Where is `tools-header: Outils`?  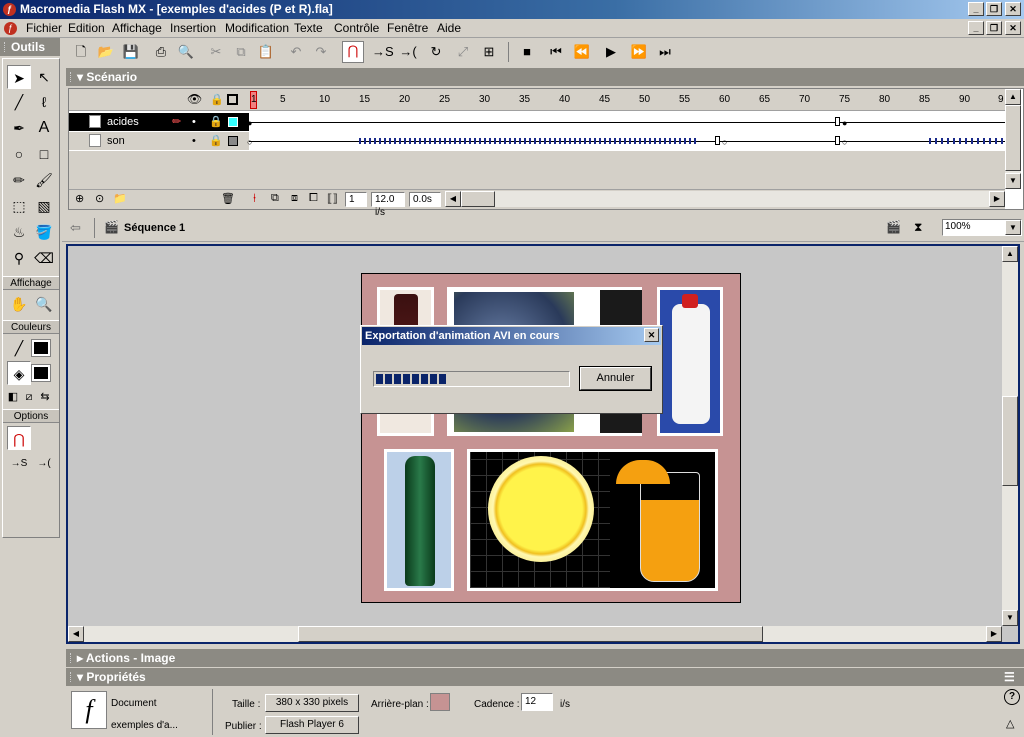
tools-header: Outils is located at coordinates (30, 47).